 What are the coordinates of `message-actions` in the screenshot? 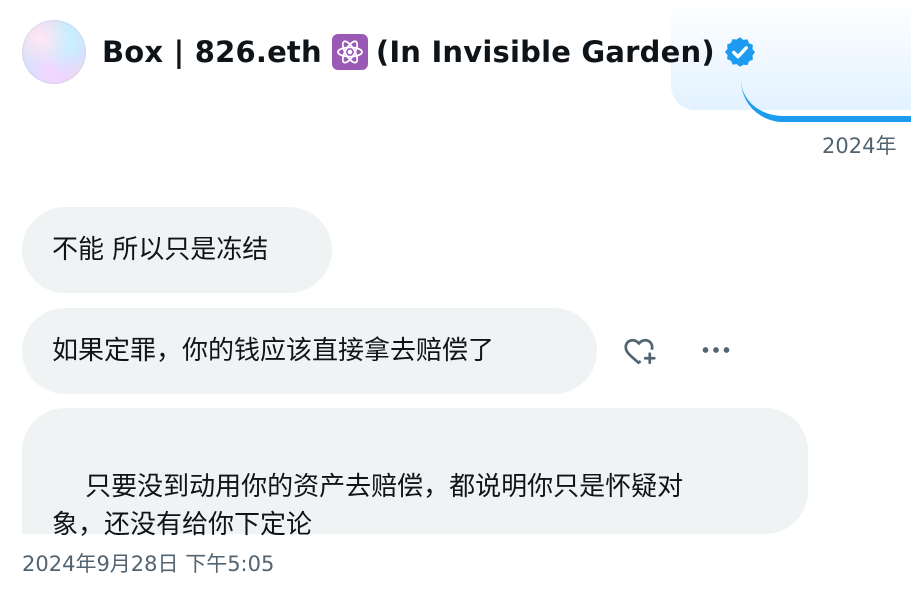 It's located at (678, 350).